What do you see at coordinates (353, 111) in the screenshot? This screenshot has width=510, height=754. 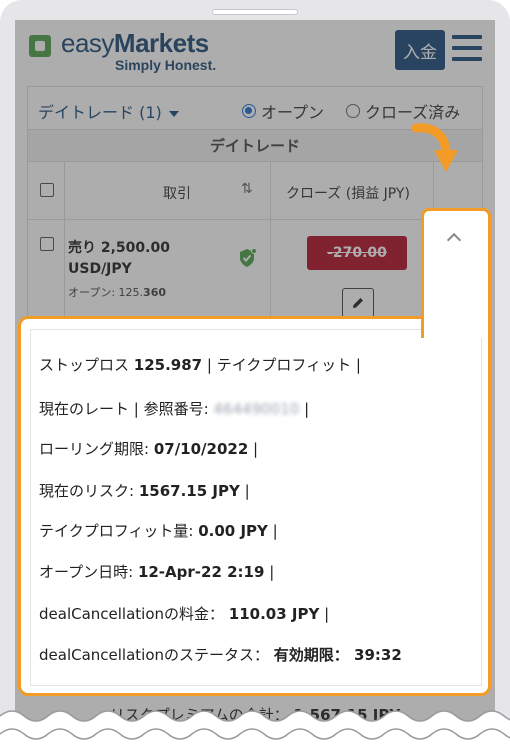 I see `radio-unselected-icon` at bounding box center [353, 111].